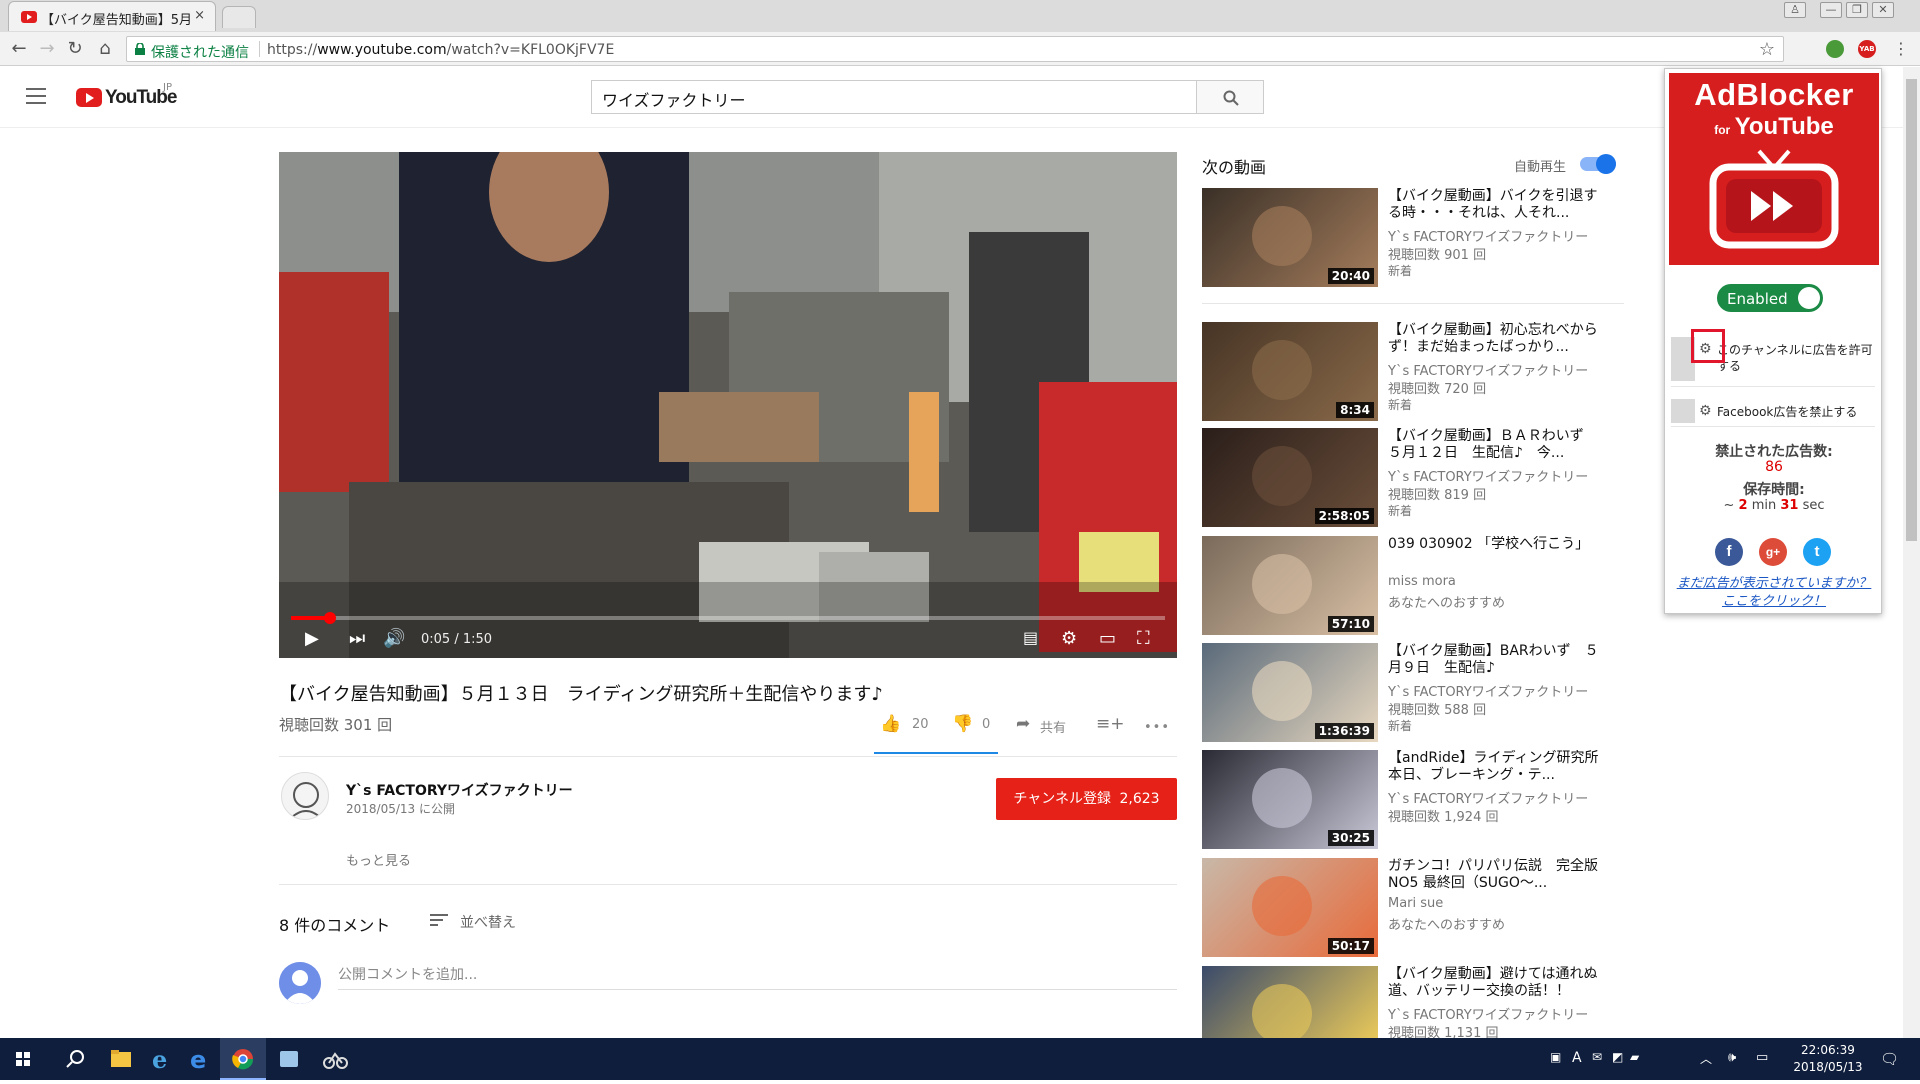 Image resolution: width=1920 pixels, height=1084 pixels. What do you see at coordinates (1086, 799) in the screenshot?
I see `subscribe-button: チャンネル登録 2,623` at bounding box center [1086, 799].